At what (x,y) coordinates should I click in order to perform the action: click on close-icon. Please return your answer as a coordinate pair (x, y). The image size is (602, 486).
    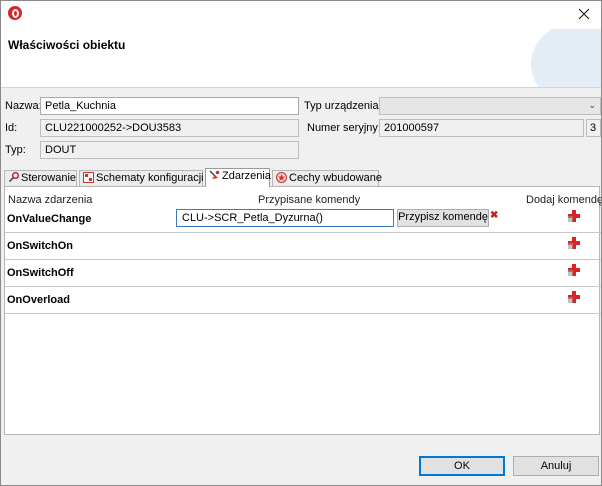
    Looking at the image, I should click on (584, 14).